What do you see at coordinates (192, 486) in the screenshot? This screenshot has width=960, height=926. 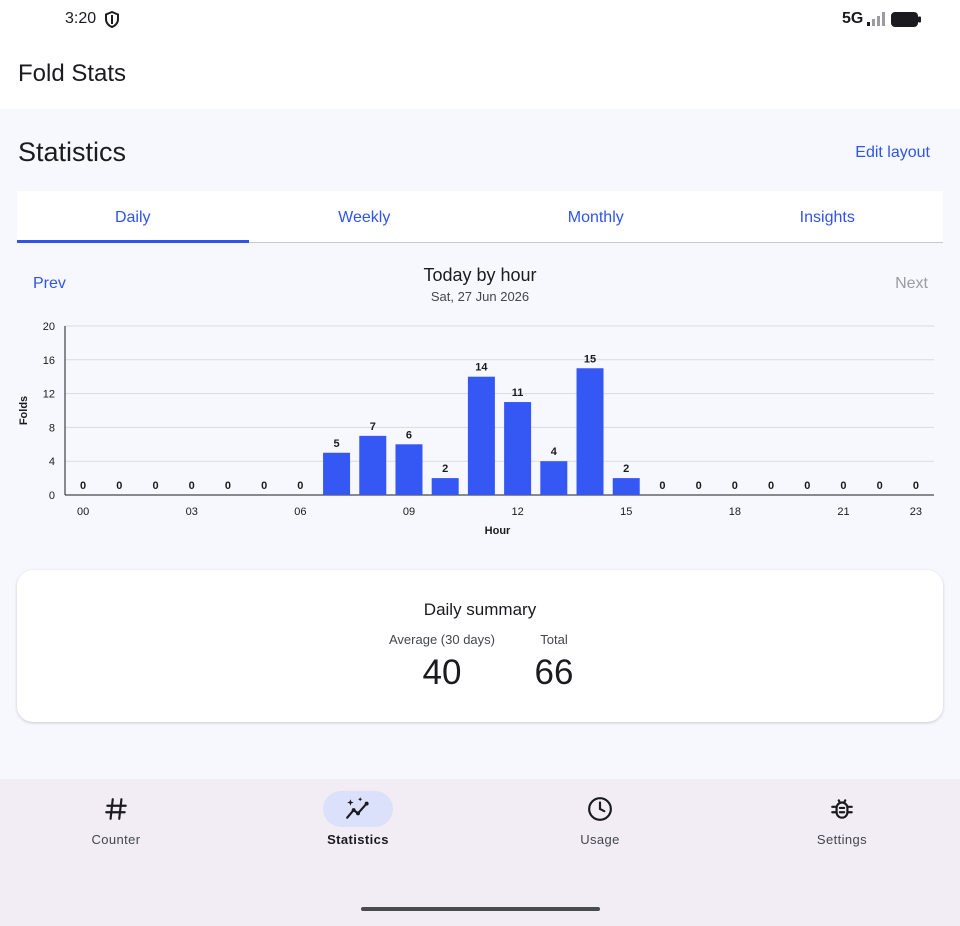 I see `data-label-03: 0` at bounding box center [192, 486].